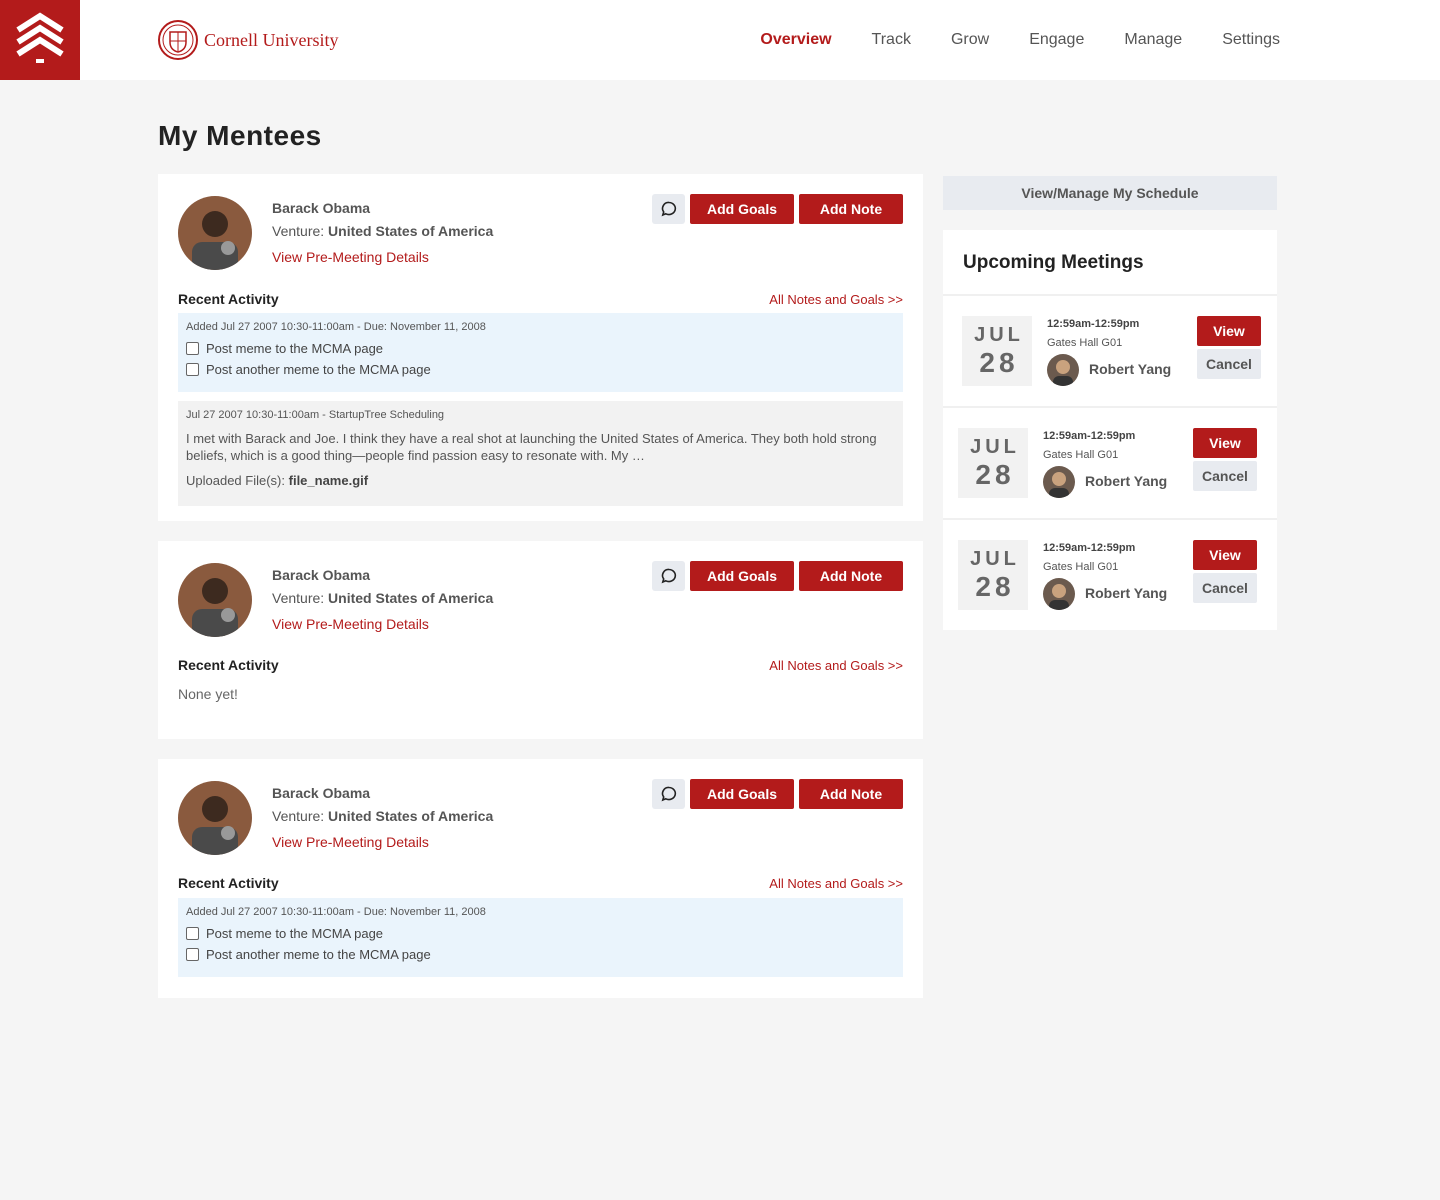 Image resolution: width=1440 pixels, height=1200 pixels. Describe the element at coordinates (891, 40) in the screenshot. I see `nav-track: Track` at that location.